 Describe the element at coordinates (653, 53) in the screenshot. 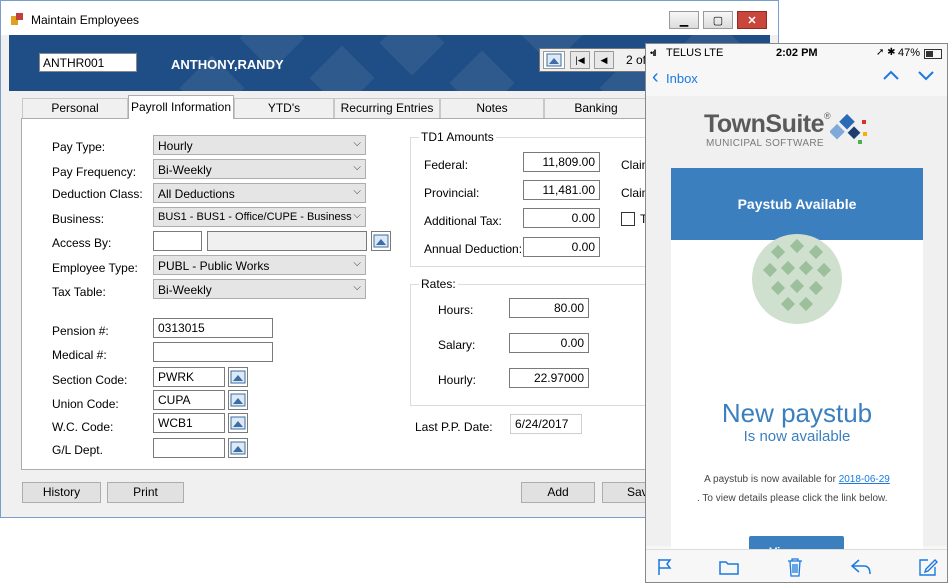

I see `signal-icon: •ıll` at that location.